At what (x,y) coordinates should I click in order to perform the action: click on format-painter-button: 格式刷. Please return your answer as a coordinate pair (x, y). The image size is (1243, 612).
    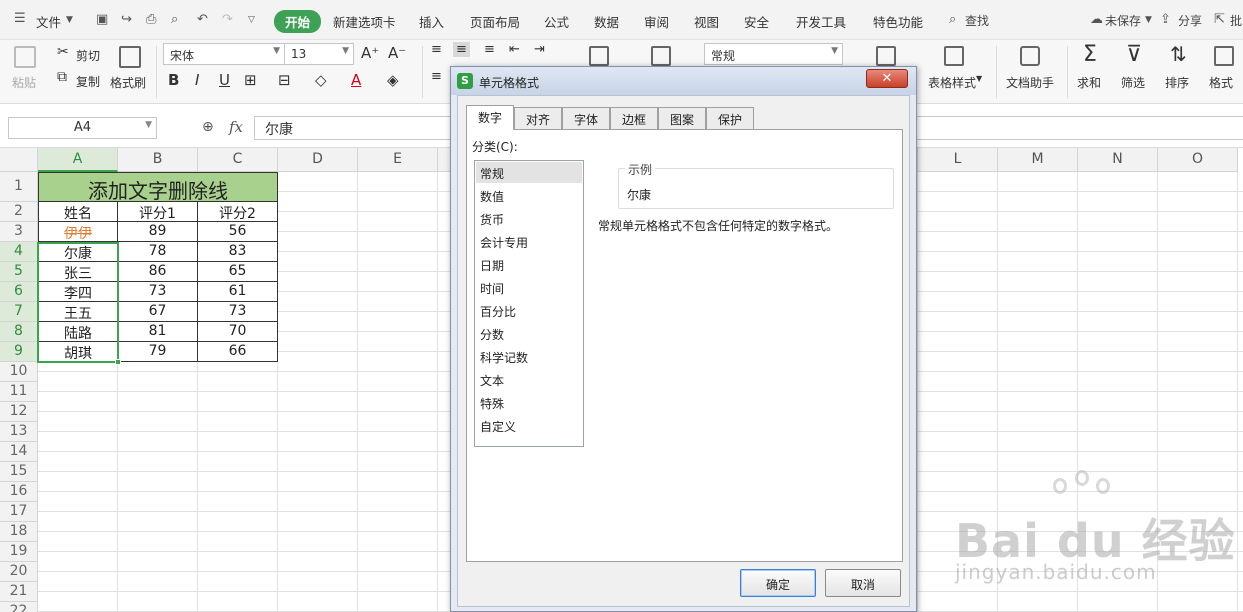
    Looking at the image, I should click on (128, 82).